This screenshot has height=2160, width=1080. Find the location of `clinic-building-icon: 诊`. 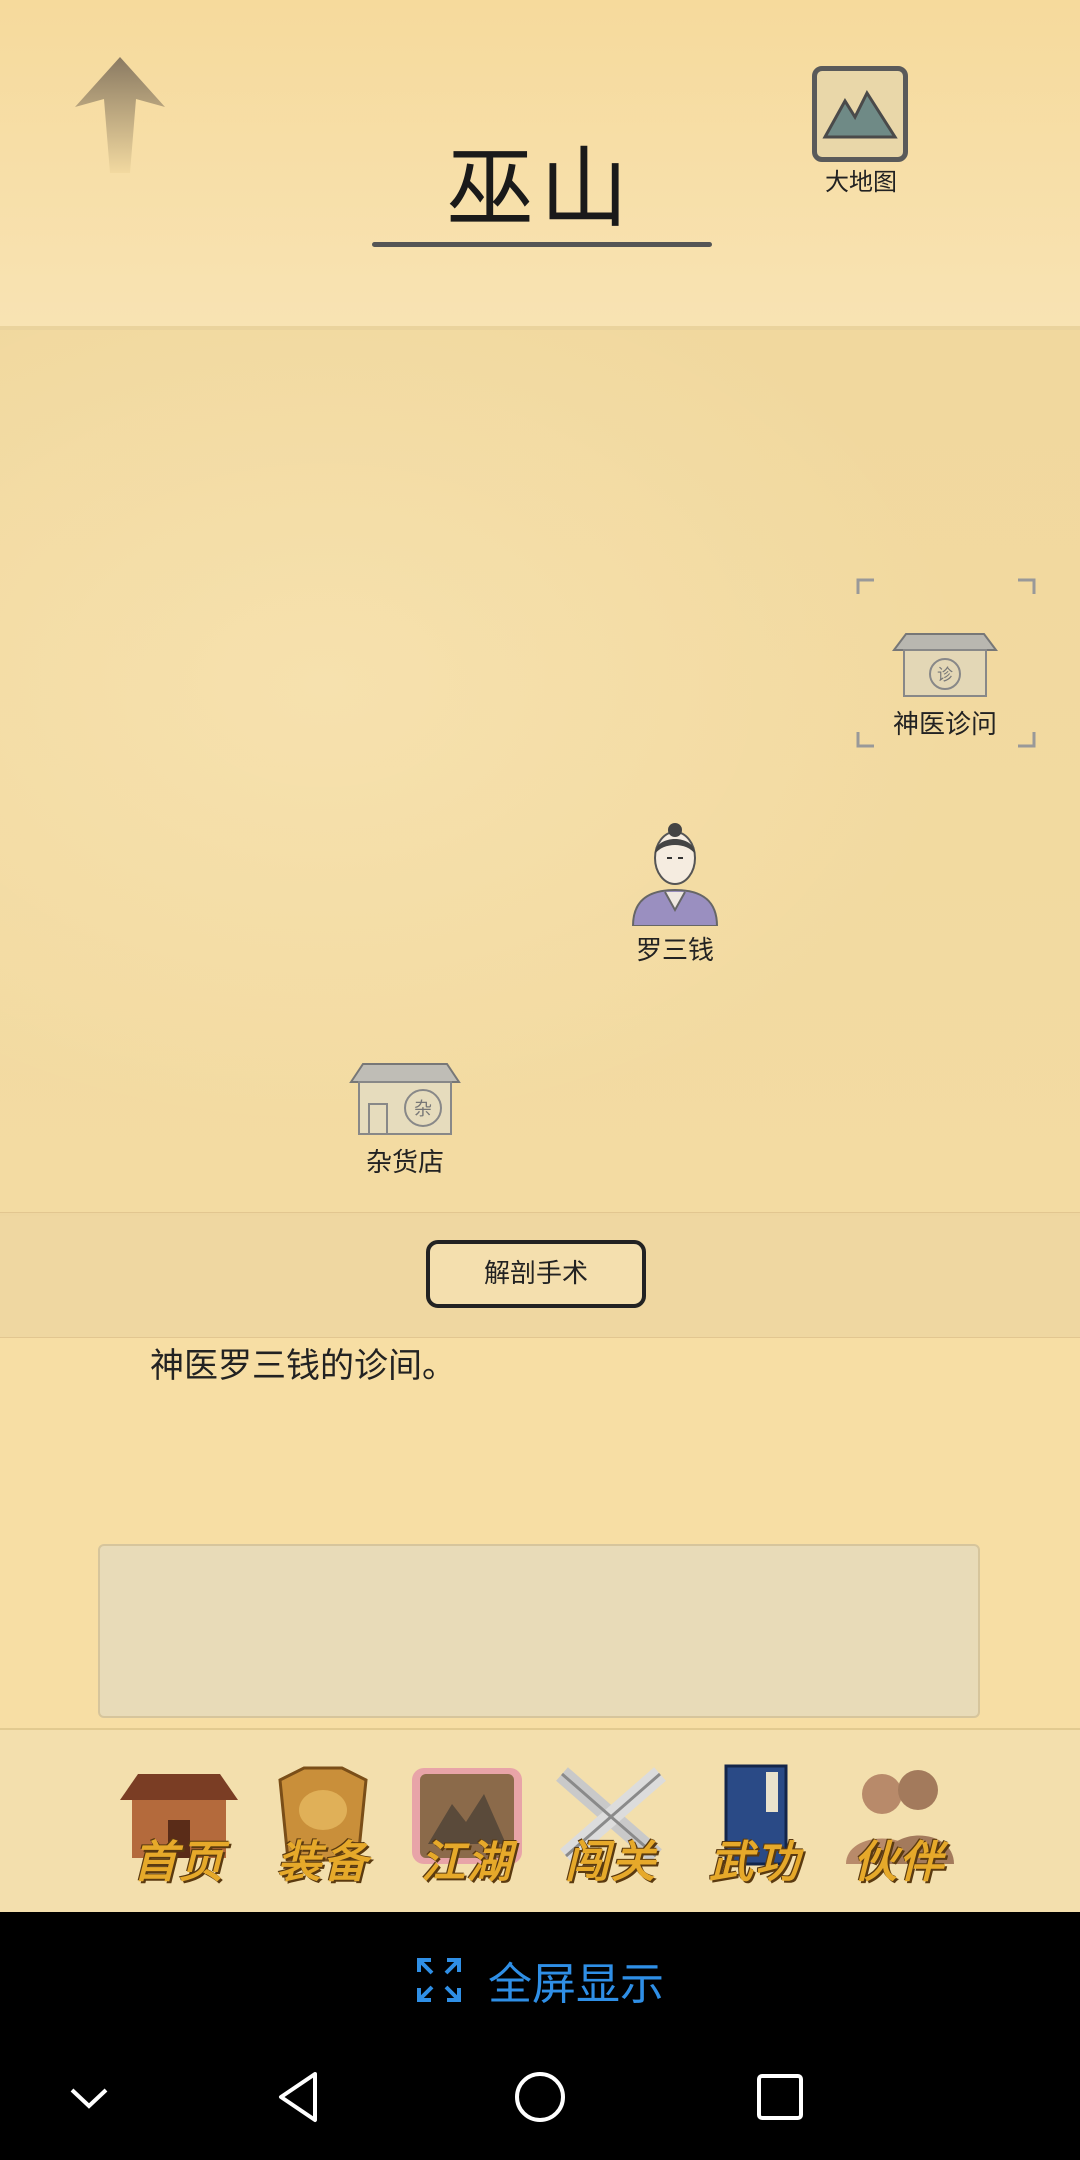

clinic-building-icon: 诊 is located at coordinates (945, 665).